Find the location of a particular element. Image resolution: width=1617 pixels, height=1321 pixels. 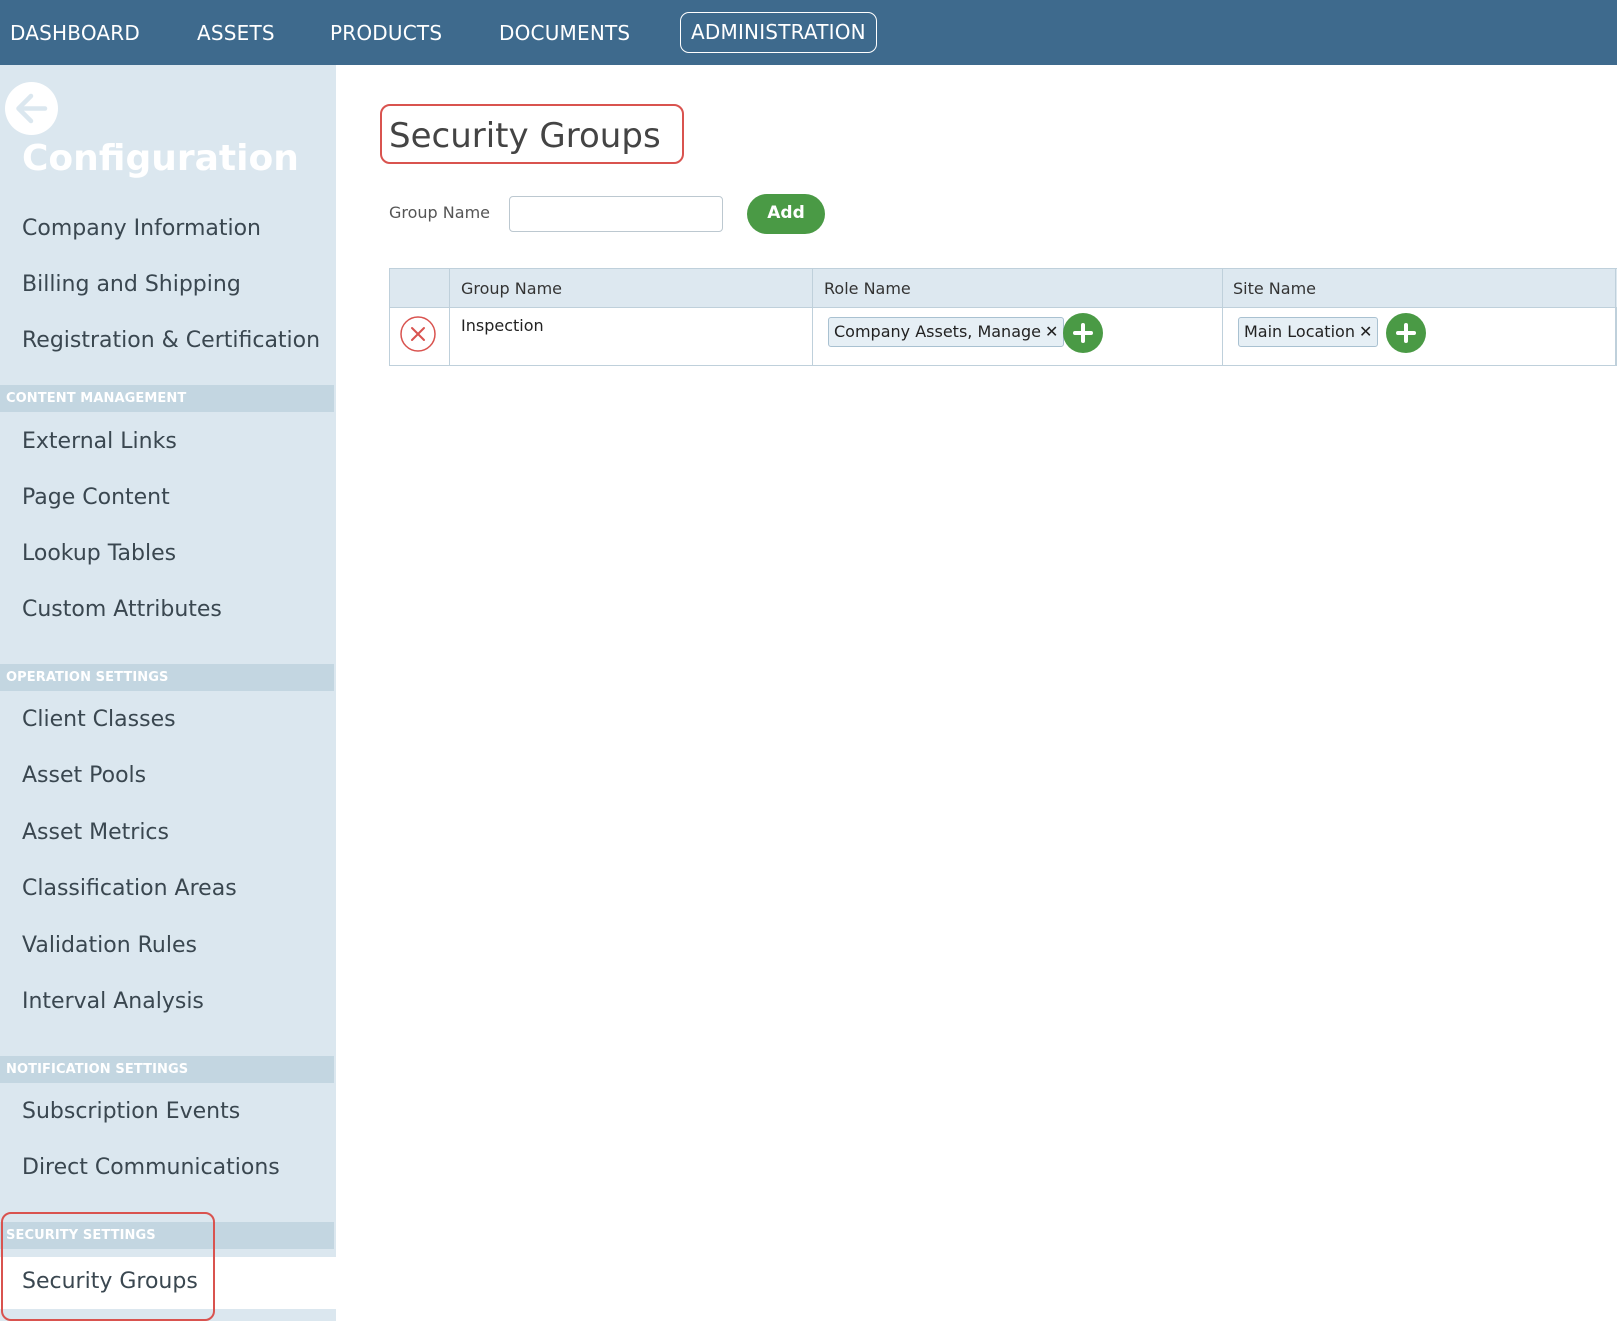

sidebar-item-interval-analysis: Interval Analysis is located at coordinates (113, 1001).